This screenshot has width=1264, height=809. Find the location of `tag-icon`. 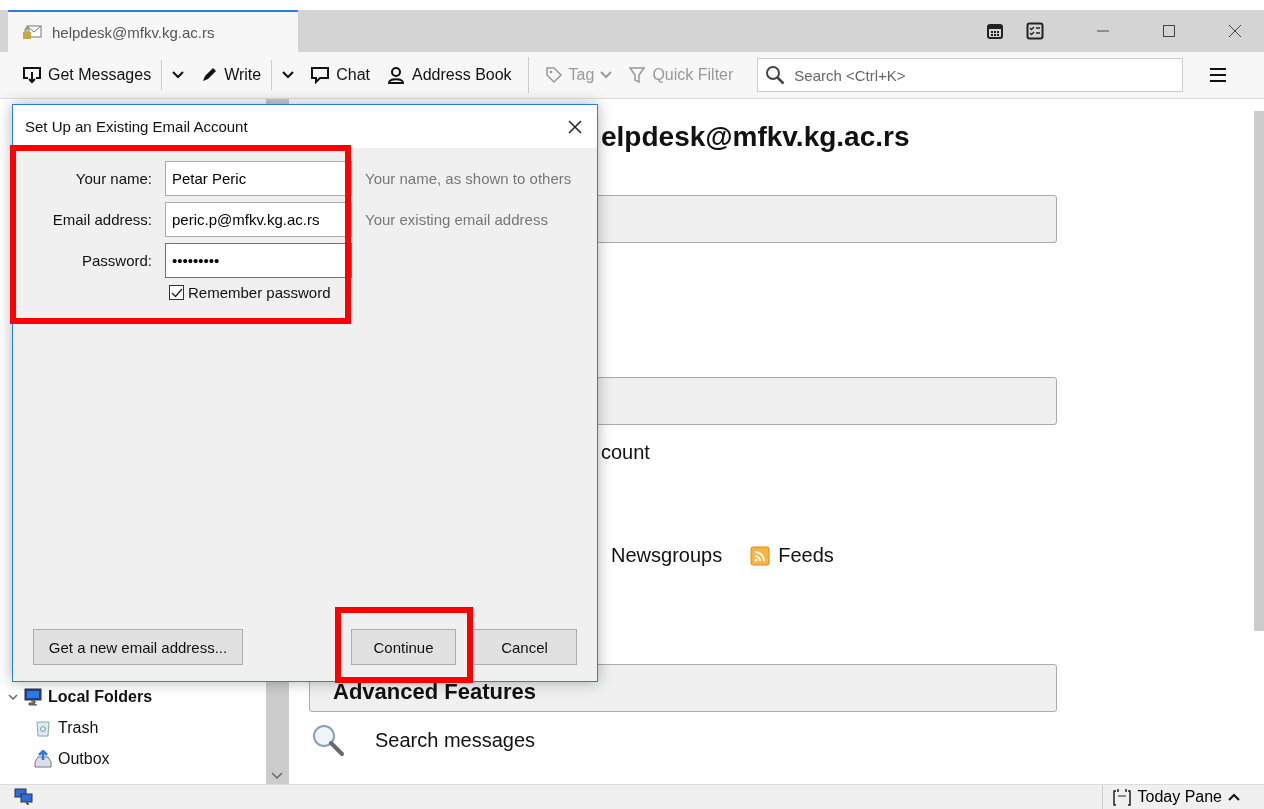

tag-icon is located at coordinates (553, 75).